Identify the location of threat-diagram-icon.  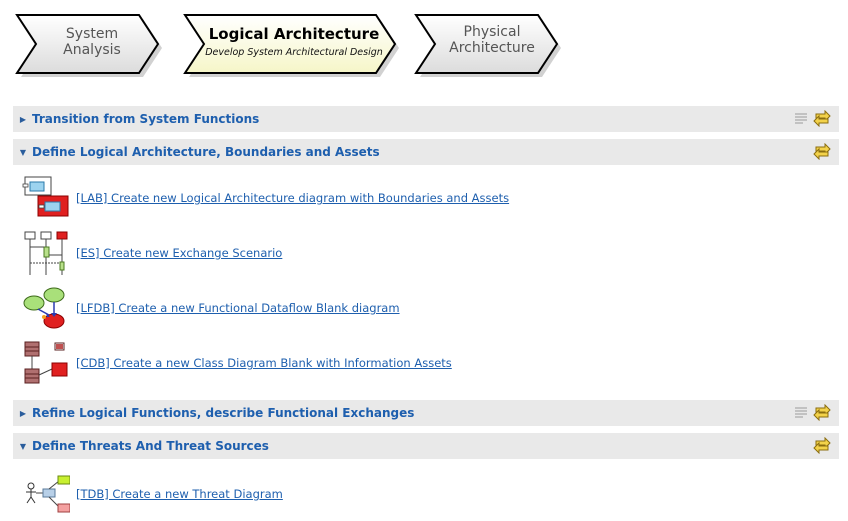
(48, 494).